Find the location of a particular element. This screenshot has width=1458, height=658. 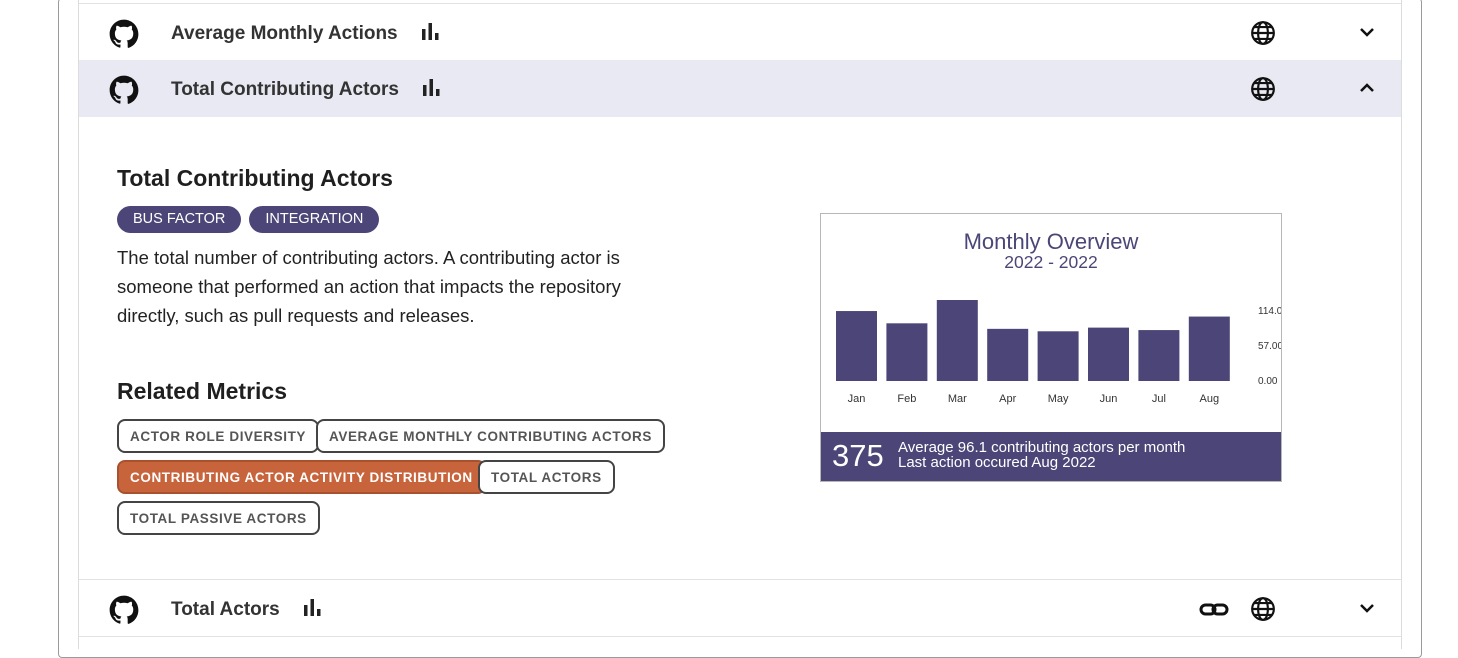

detail-title: Total Contributing Actors is located at coordinates (255, 178).